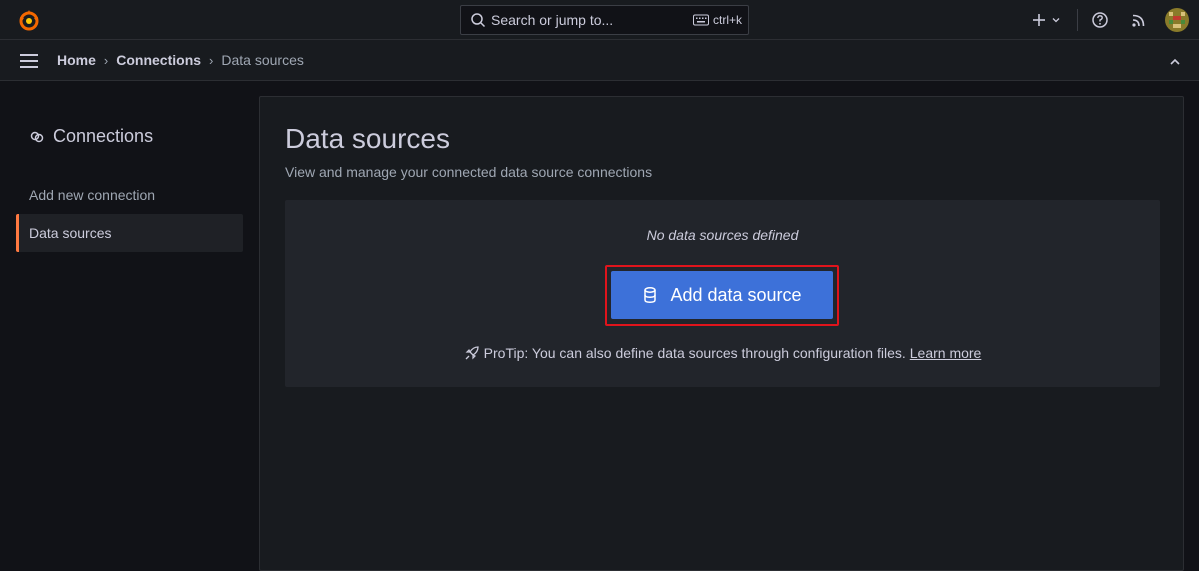 The height and width of the screenshot is (571, 1199). Describe the element at coordinates (70, 233) in the screenshot. I see `sidebar-item-label: Data sources` at that location.